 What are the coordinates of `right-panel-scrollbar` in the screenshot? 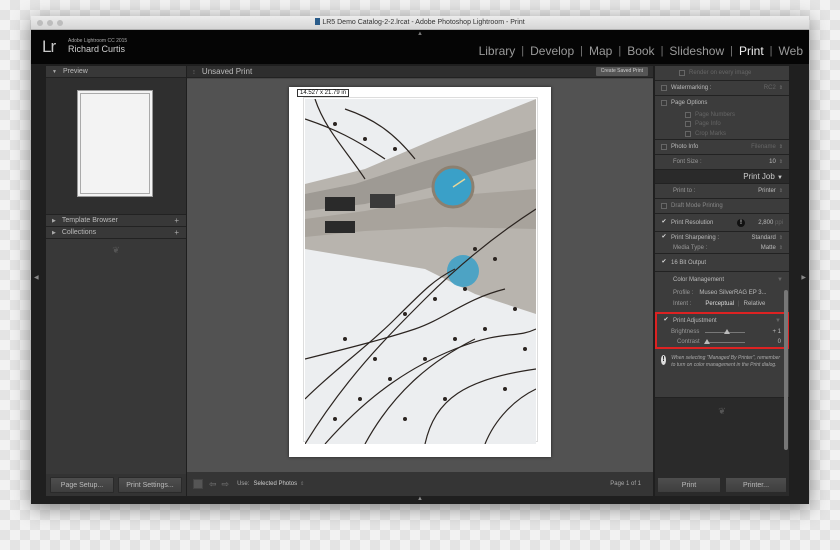 It's located at (786, 370).